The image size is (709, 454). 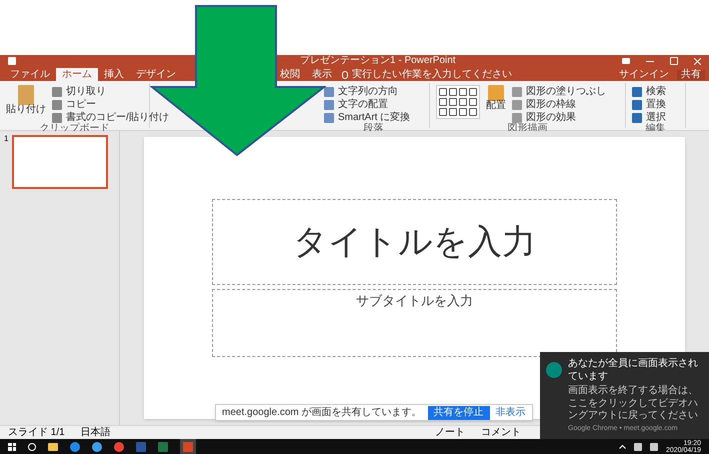 What do you see at coordinates (644, 75) in the screenshot?
I see `sign-in-link: サインイン` at bounding box center [644, 75].